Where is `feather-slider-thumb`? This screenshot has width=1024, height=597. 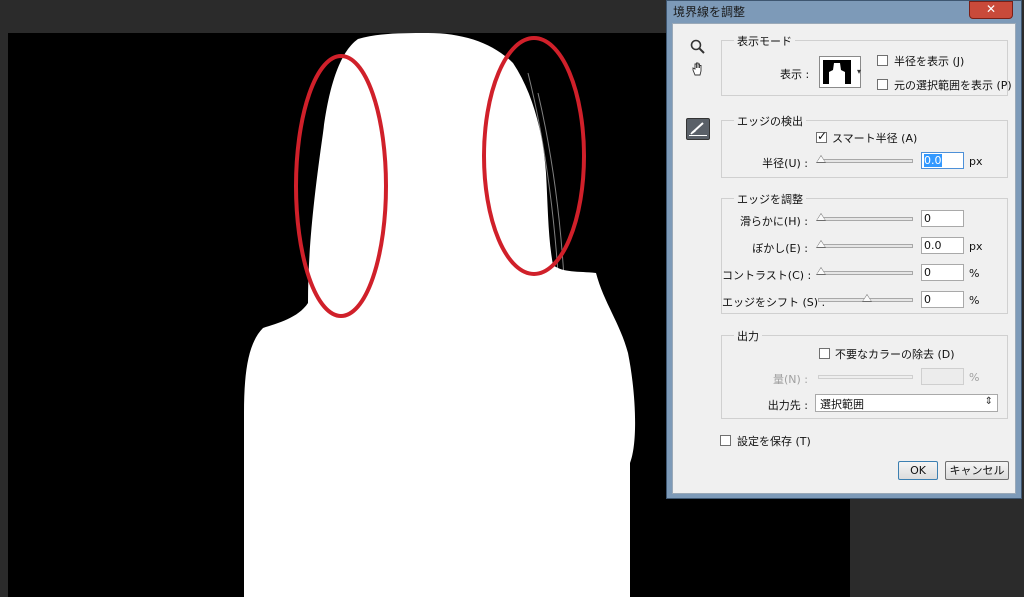 feather-slider-thumb is located at coordinates (821, 244).